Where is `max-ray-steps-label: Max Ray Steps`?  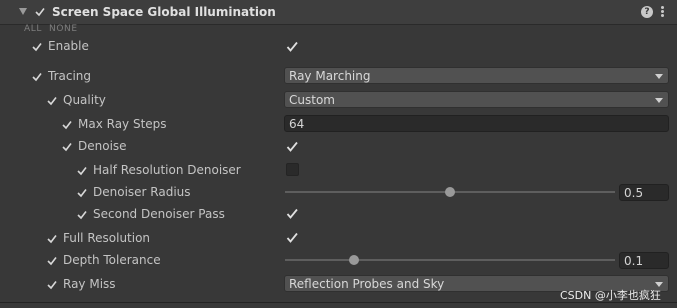
max-ray-steps-label: Max Ray Steps is located at coordinates (122, 124).